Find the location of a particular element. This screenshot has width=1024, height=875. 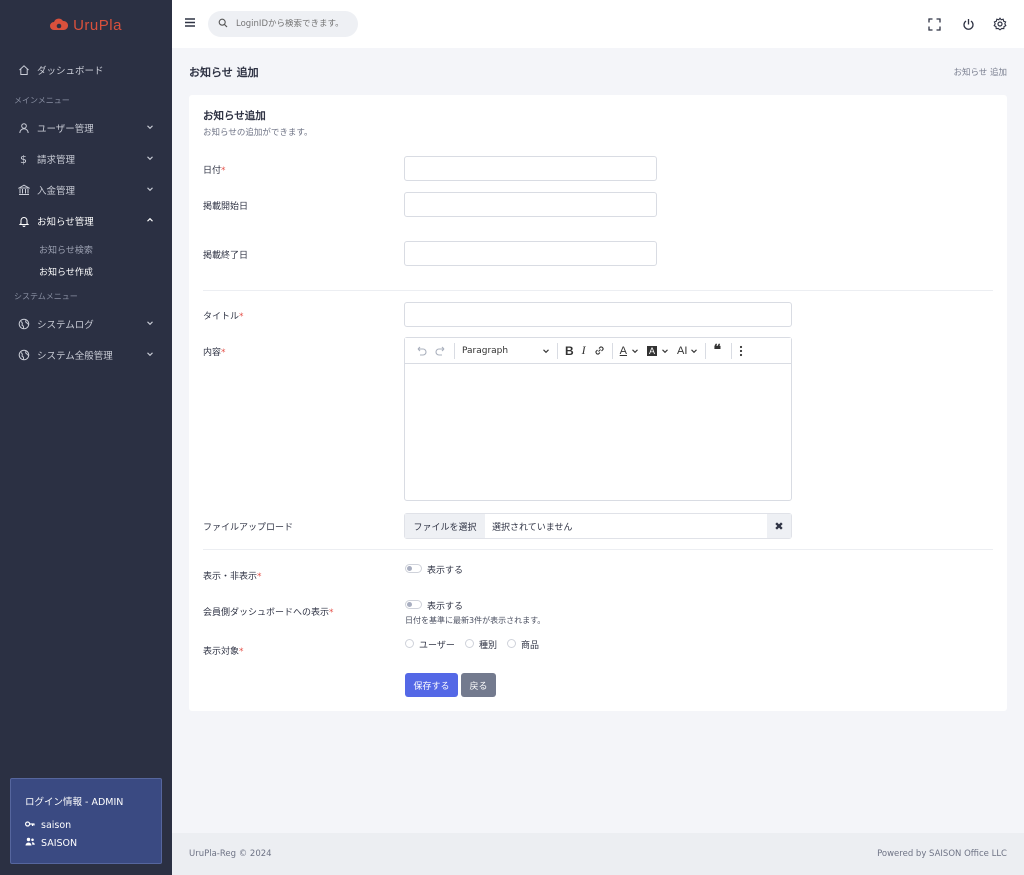

redo-icon is located at coordinates (441, 351).